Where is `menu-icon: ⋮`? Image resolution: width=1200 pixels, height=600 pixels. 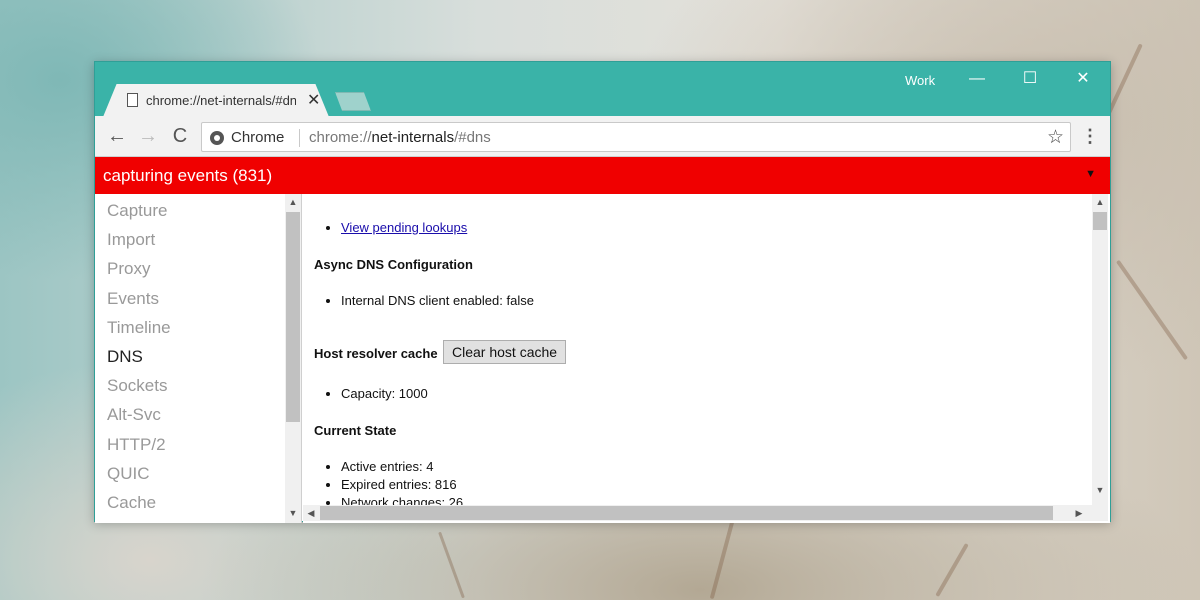 menu-icon: ⋮ is located at coordinates (1090, 136).